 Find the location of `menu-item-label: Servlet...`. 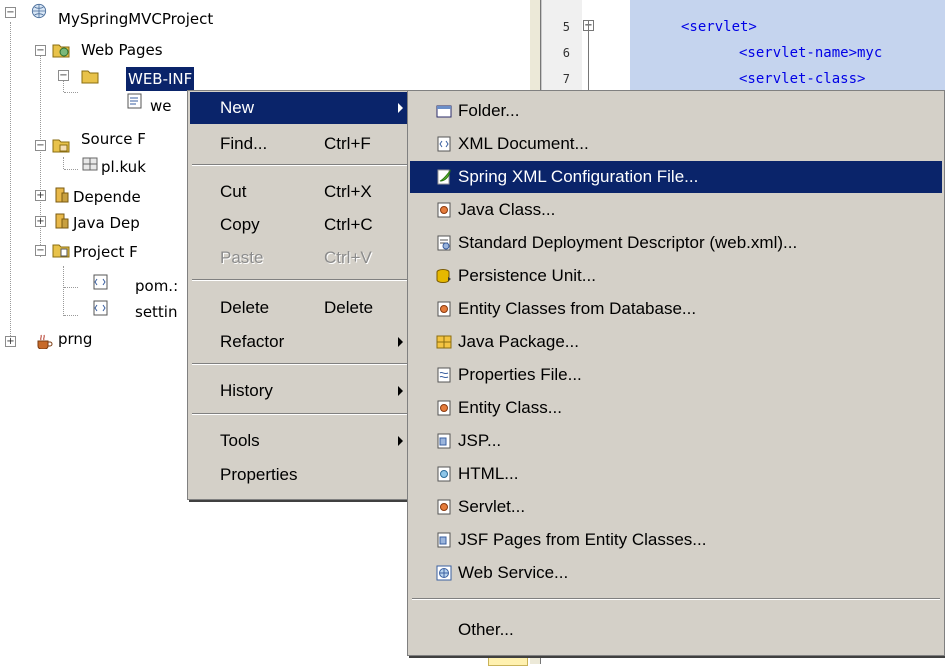

menu-item-label: Servlet... is located at coordinates (492, 506).